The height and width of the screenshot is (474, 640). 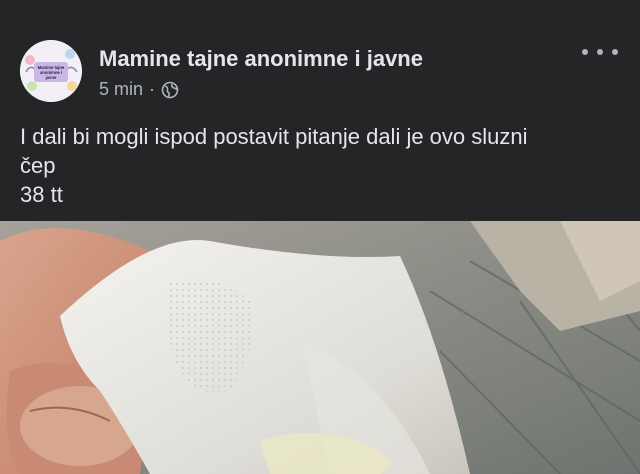 I want to click on post-text-line: čep, so click(x=38, y=165).